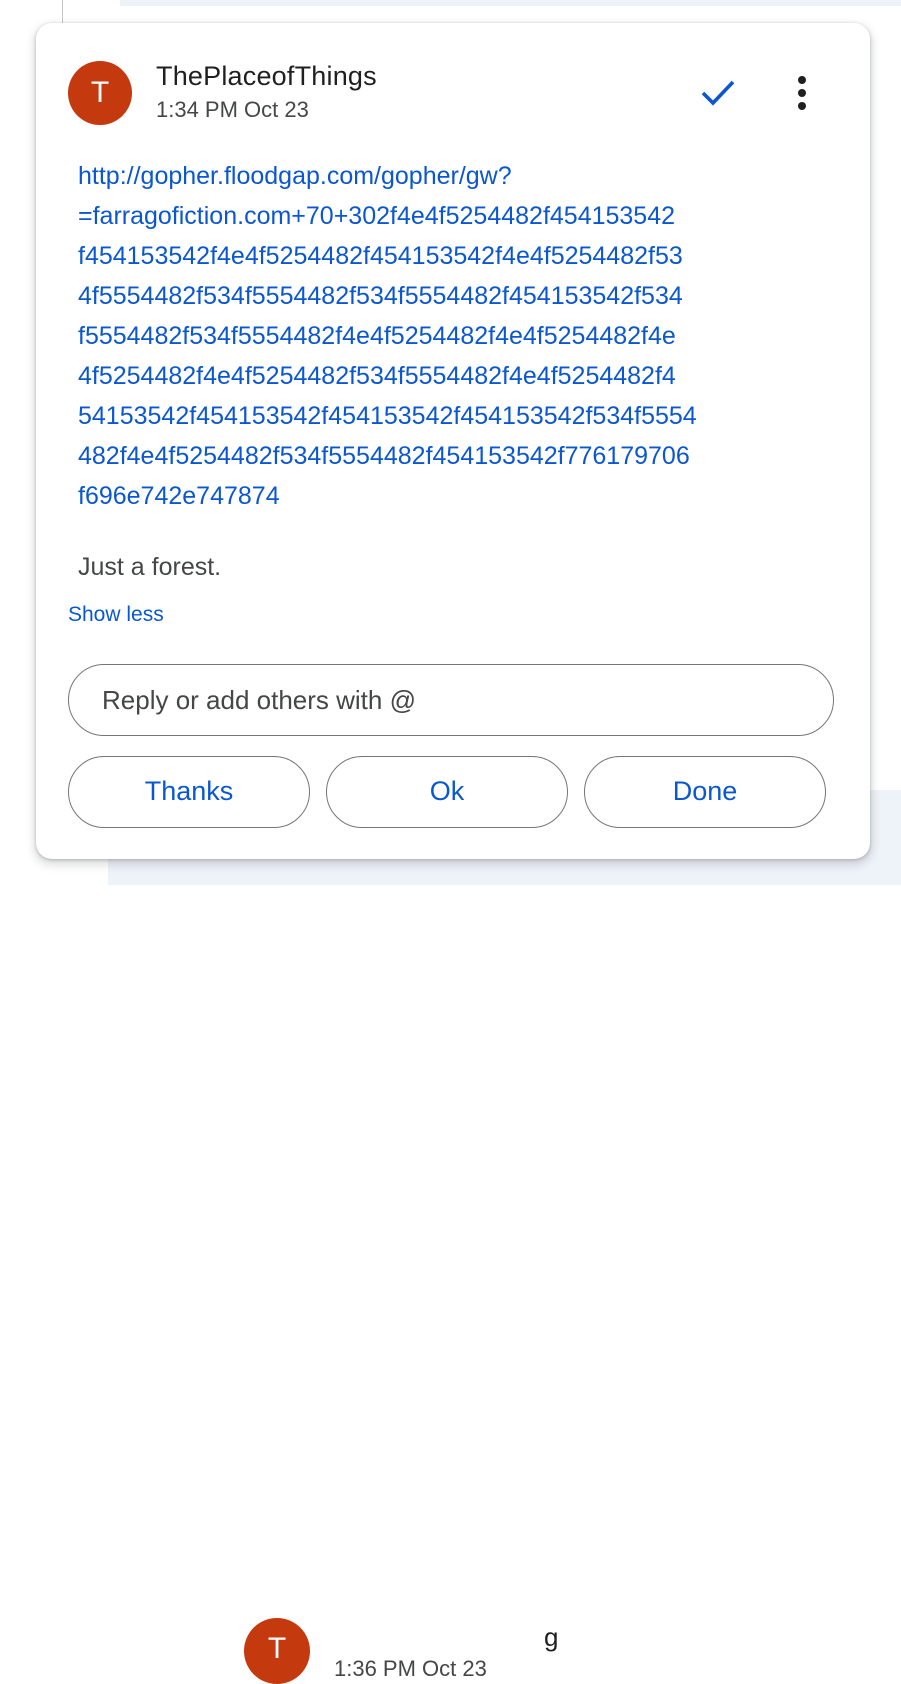 Image resolution: width=901 pixels, height=1684 pixels. What do you see at coordinates (150, 567) in the screenshot?
I see `comment-text: Just a forest.` at bounding box center [150, 567].